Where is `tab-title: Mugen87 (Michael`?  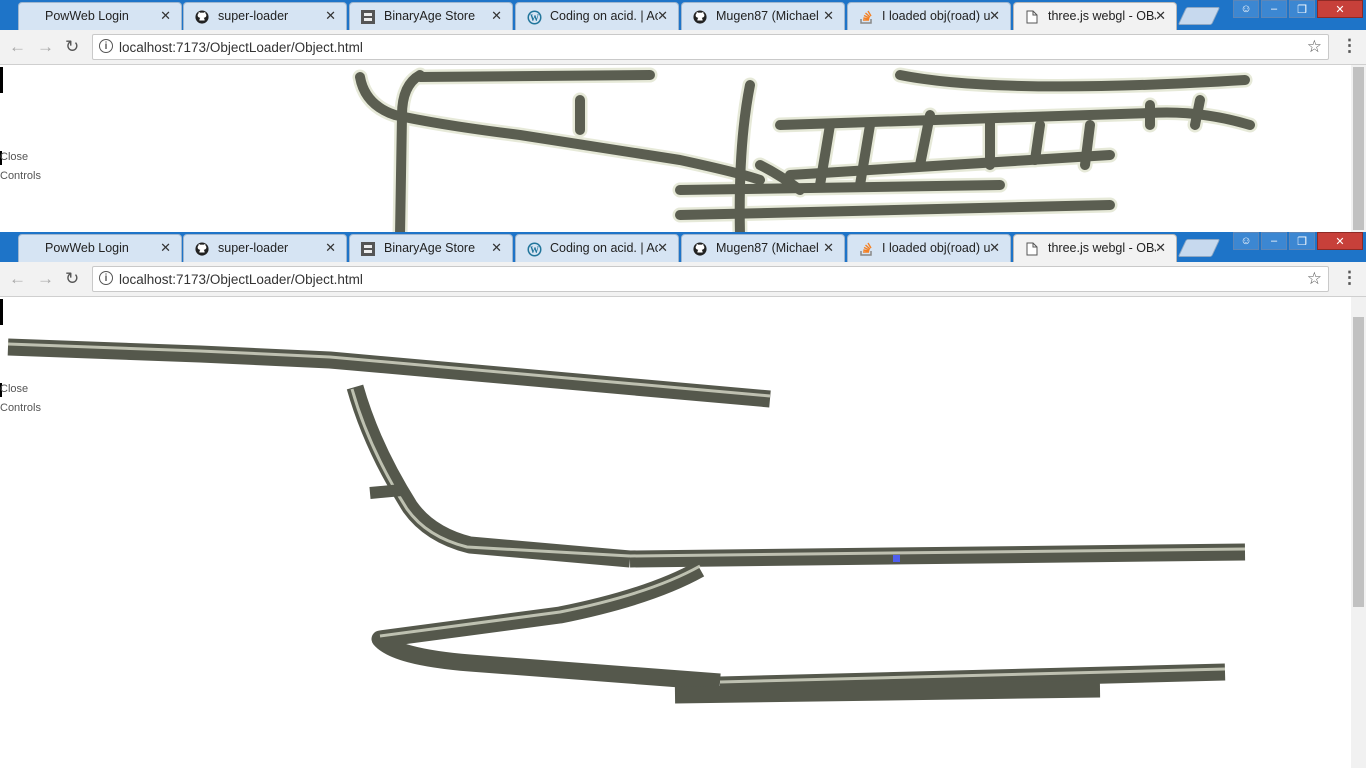 tab-title: Mugen87 (Michael is located at coordinates (767, 16).